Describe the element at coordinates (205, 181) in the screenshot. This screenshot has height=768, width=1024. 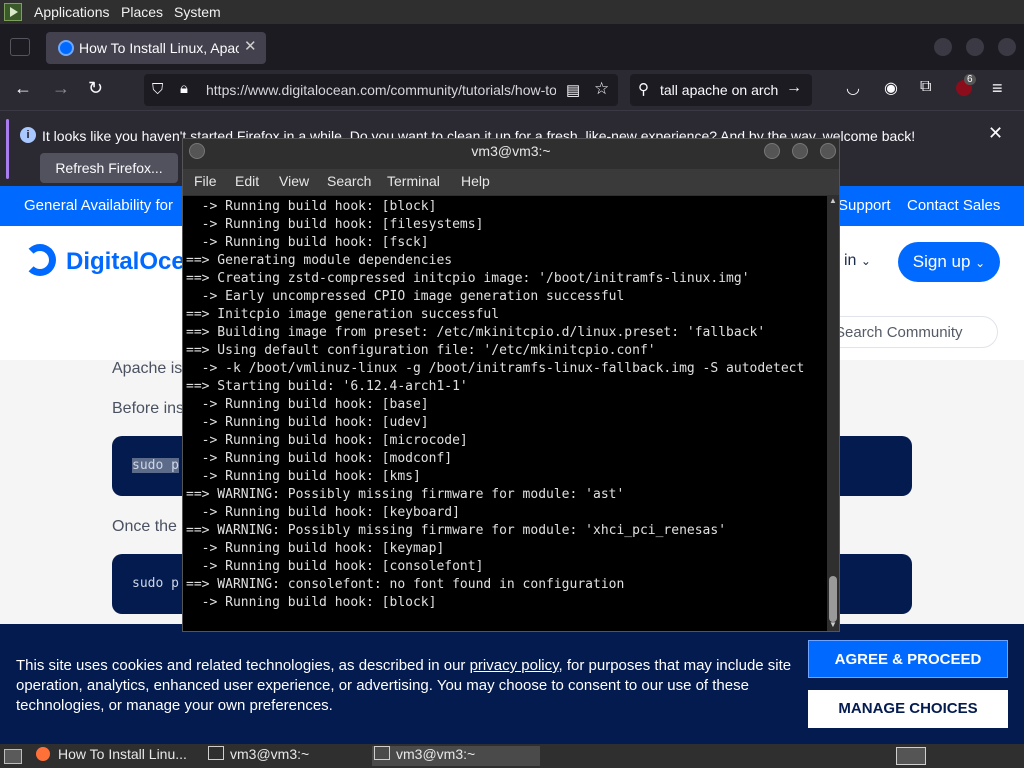
I see `terminal-menu-file: File` at that location.